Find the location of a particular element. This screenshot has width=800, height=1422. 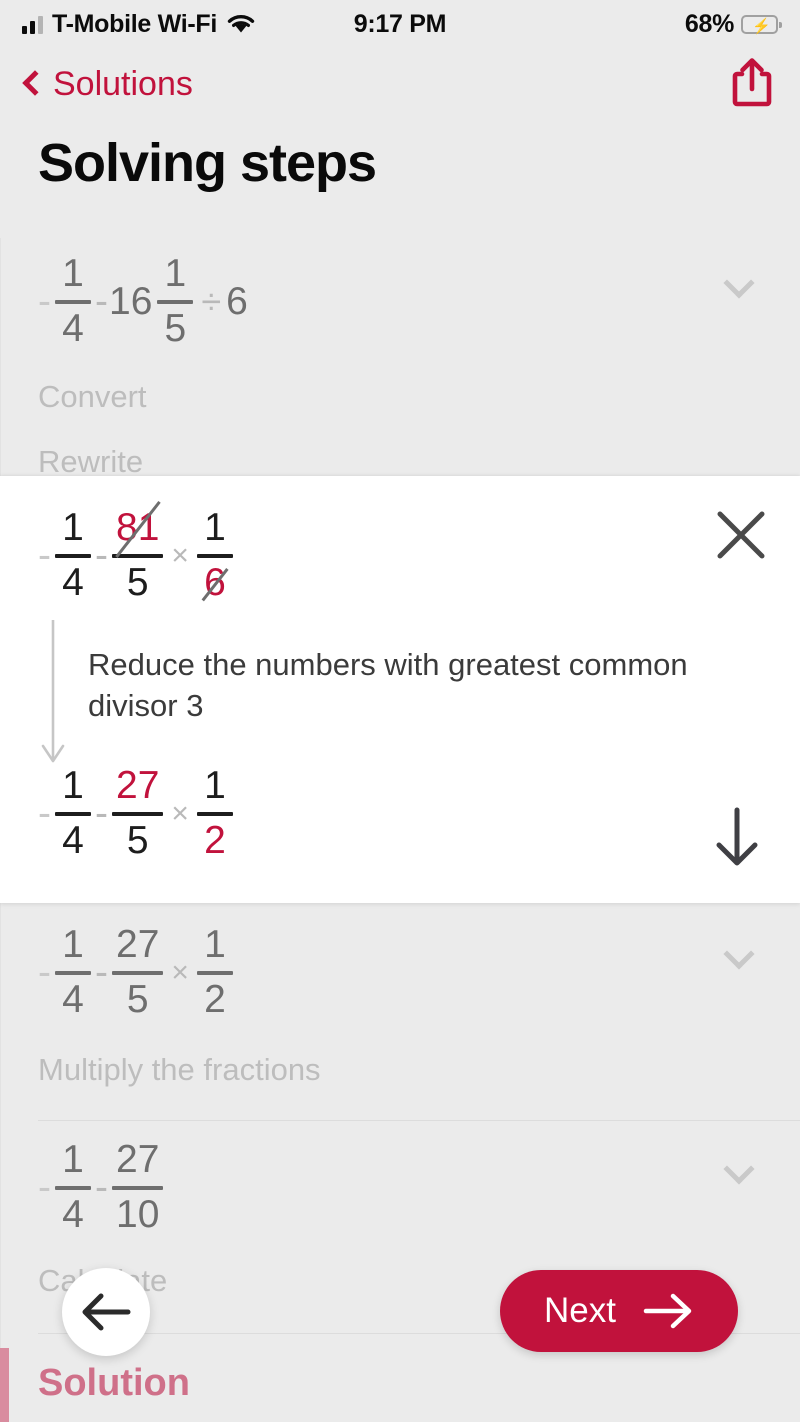

page-title: Solving steps is located at coordinates (207, 163).